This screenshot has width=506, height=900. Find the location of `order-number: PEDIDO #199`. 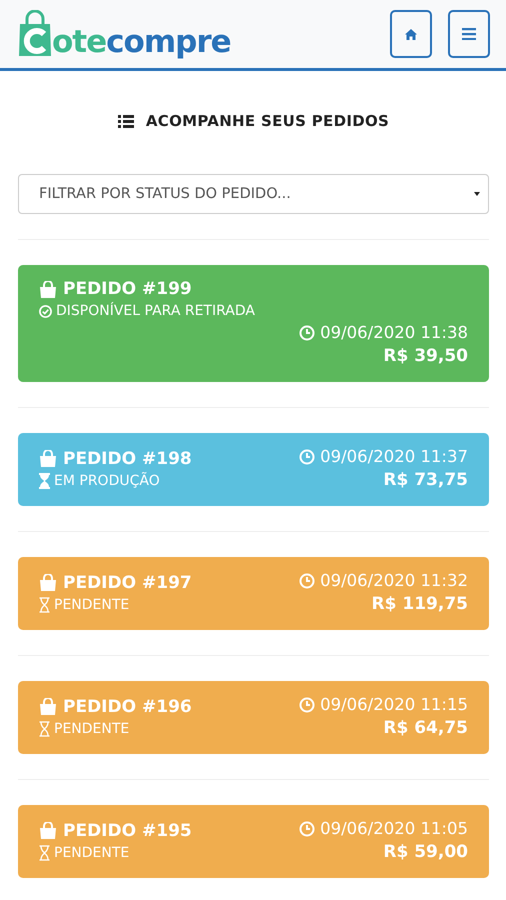

order-number: PEDIDO #199 is located at coordinates (127, 289).